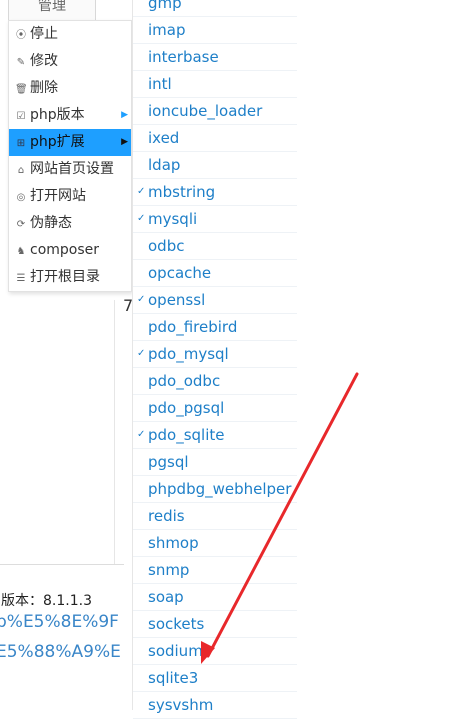 This screenshot has height=719, width=452. What do you see at coordinates (215, 678) in the screenshot?
I see `extension-item-sqlite3: sqlite3` at bounding box center [215, 678].